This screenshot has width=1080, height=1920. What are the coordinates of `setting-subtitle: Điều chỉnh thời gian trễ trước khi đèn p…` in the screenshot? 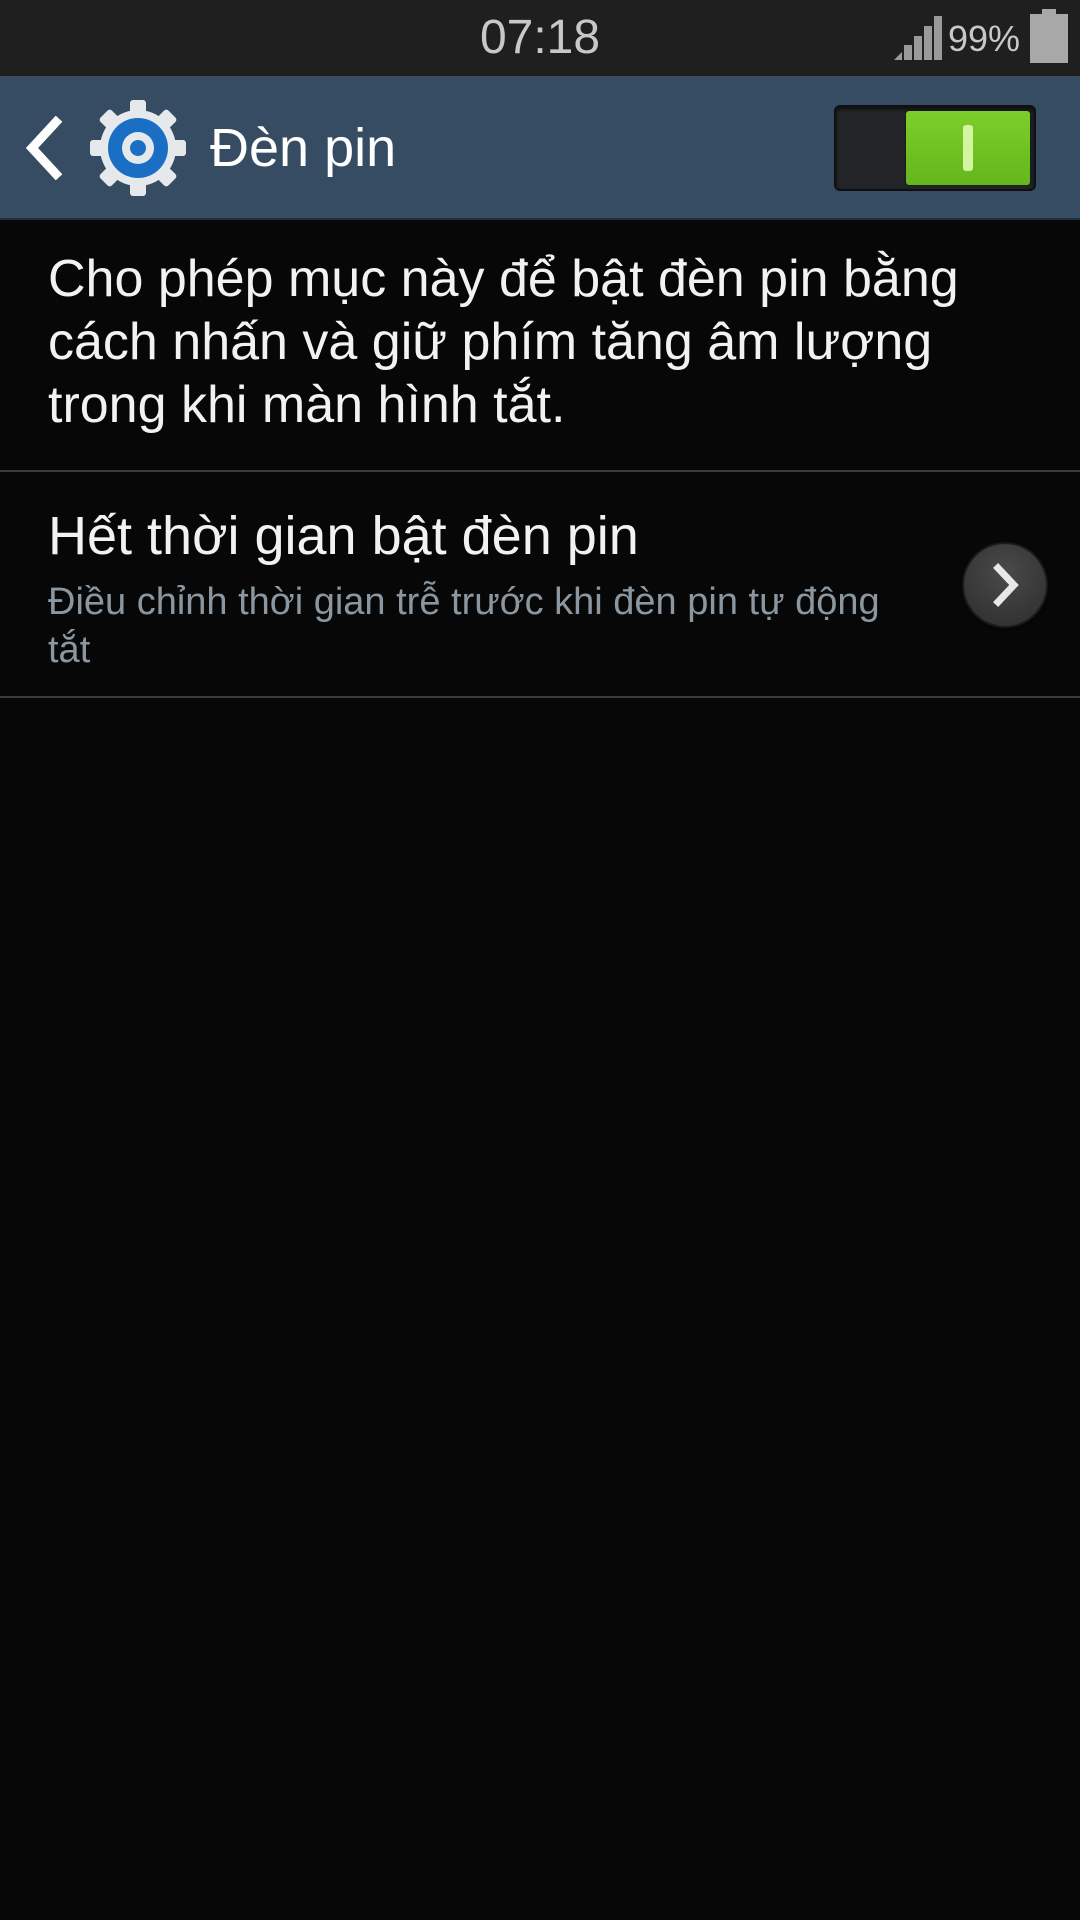 It's located at (464, 626).